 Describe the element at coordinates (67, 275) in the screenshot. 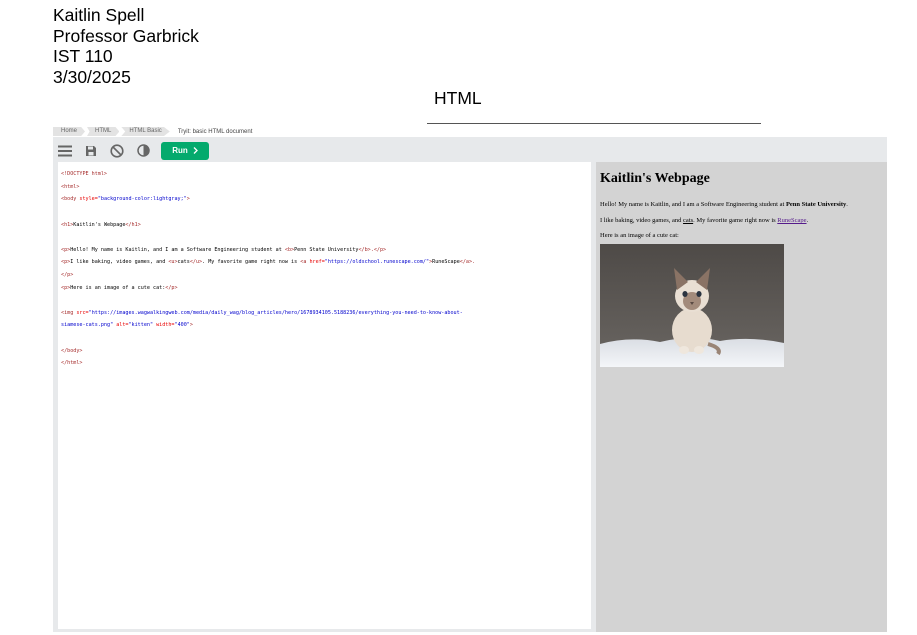

I see `code-p2-close: </p>` at that location.